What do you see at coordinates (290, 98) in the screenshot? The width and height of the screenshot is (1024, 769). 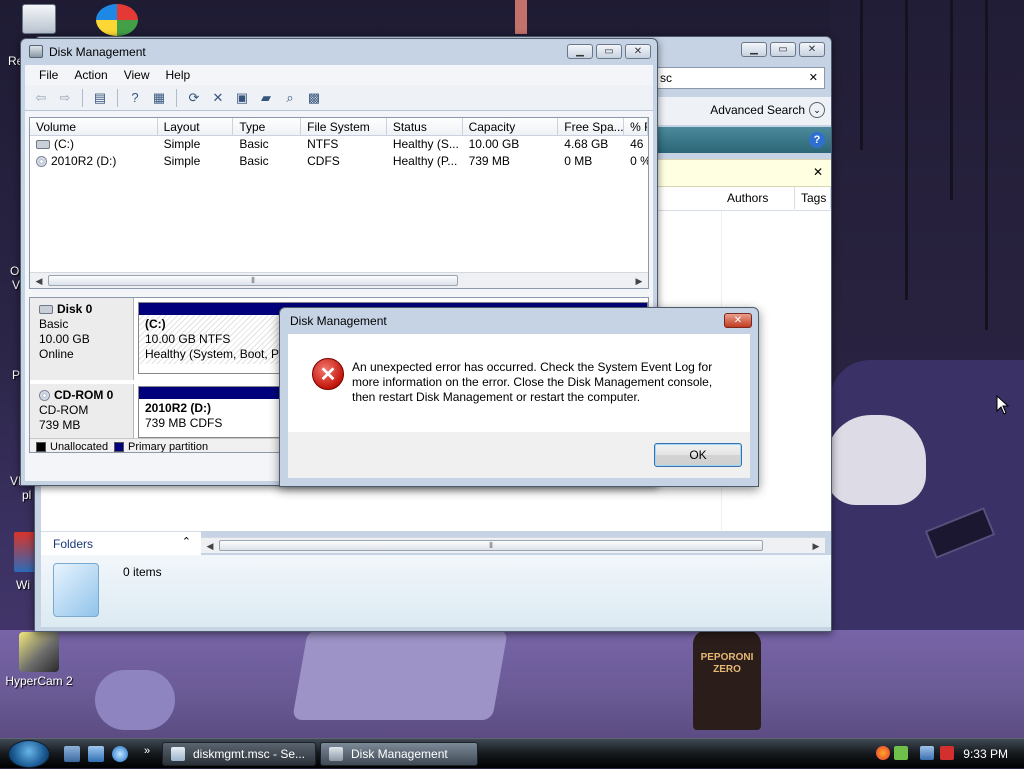 I see `explore-icon: ⌕` at bounding box center [290, 98].